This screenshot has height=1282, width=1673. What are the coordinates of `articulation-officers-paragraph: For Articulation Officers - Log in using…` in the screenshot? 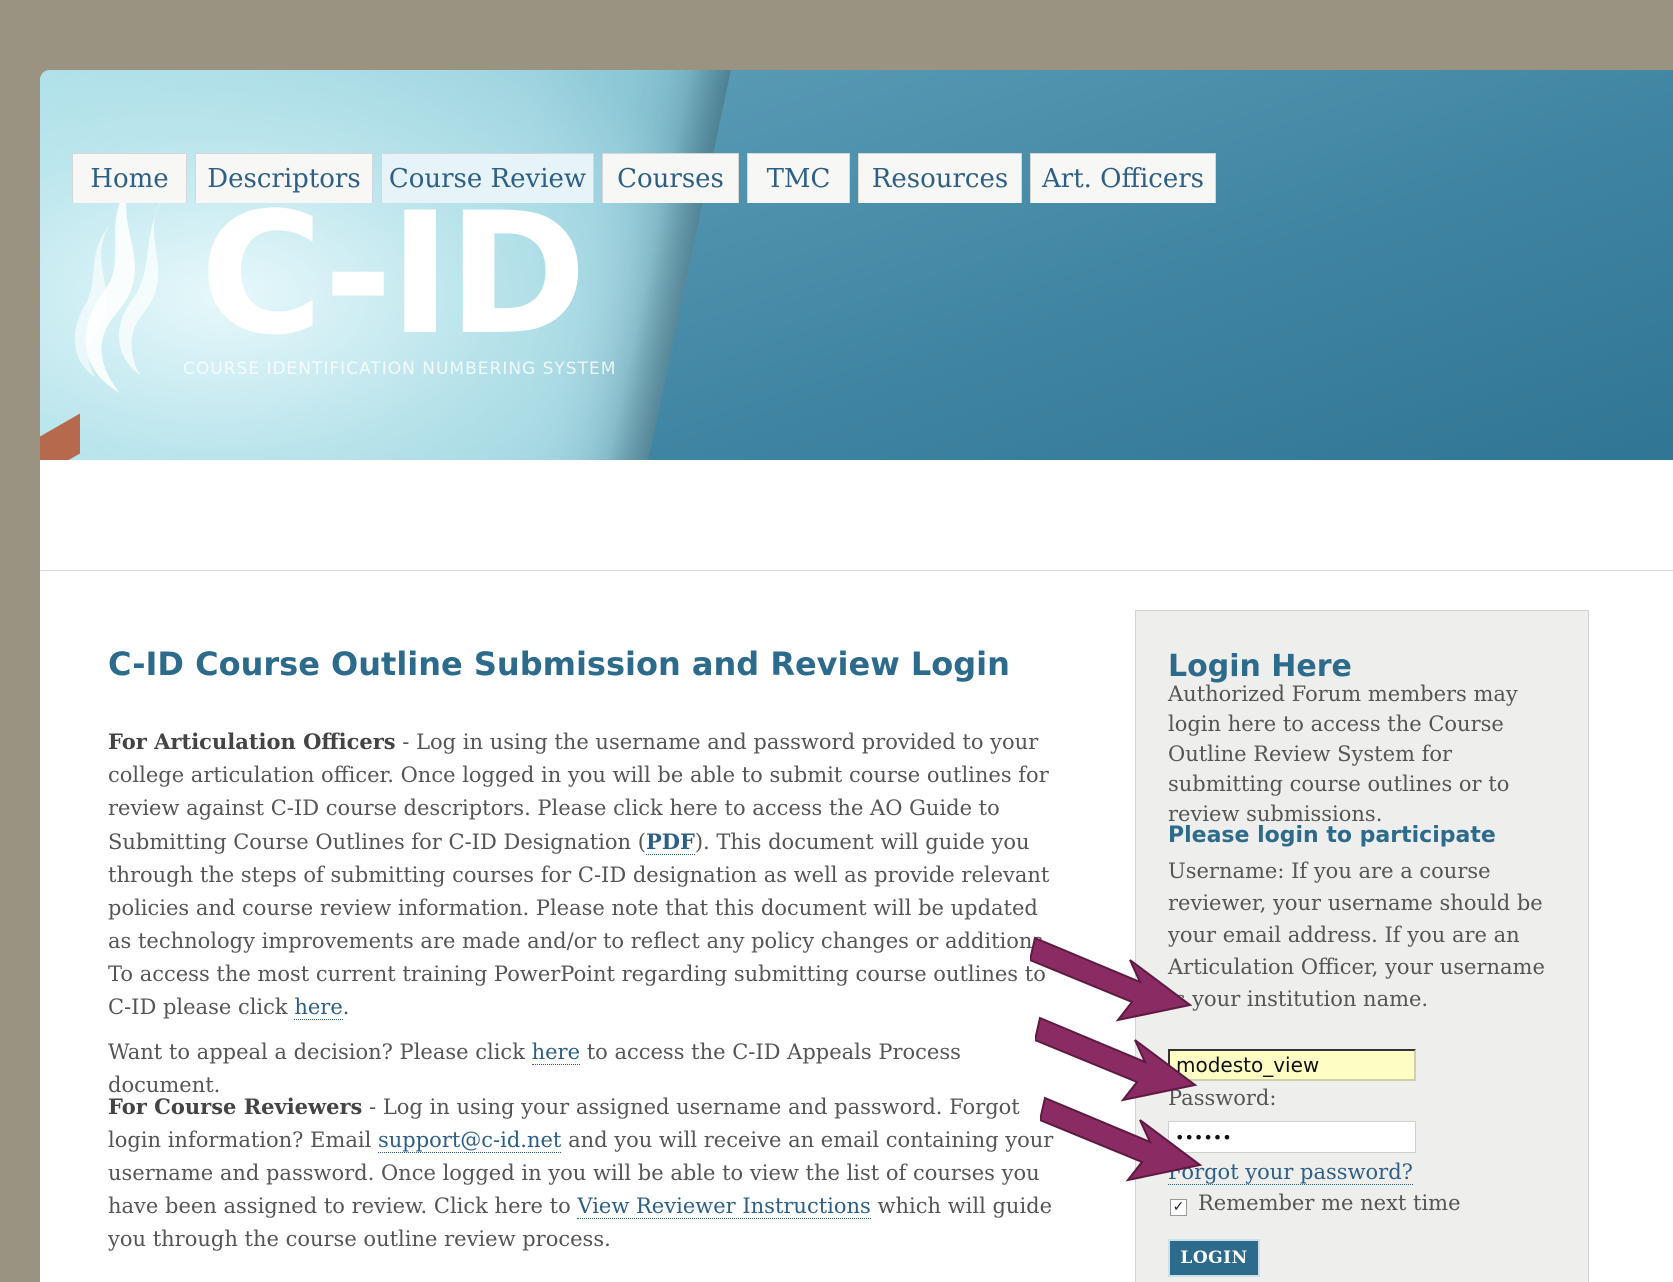 It's located at (579, 874).